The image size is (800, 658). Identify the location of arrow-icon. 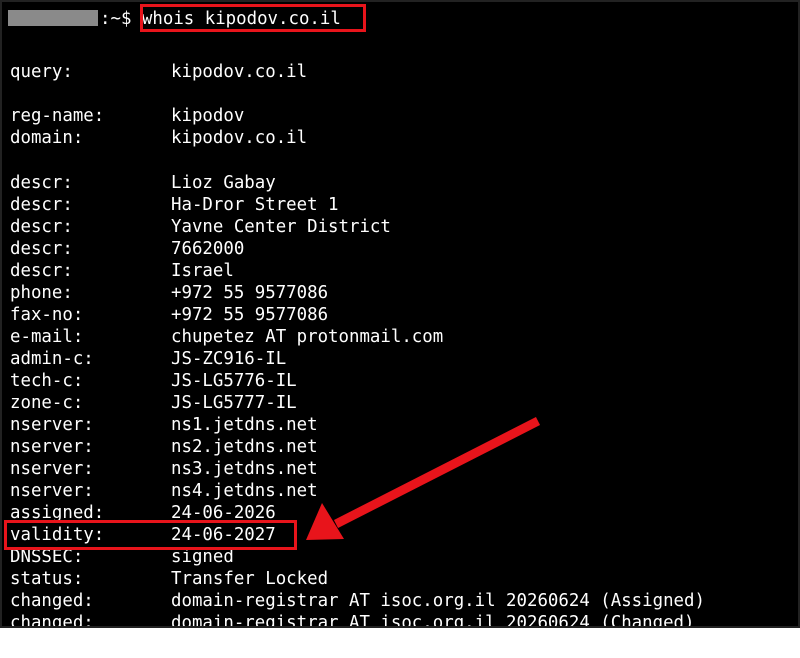
(423, 478).